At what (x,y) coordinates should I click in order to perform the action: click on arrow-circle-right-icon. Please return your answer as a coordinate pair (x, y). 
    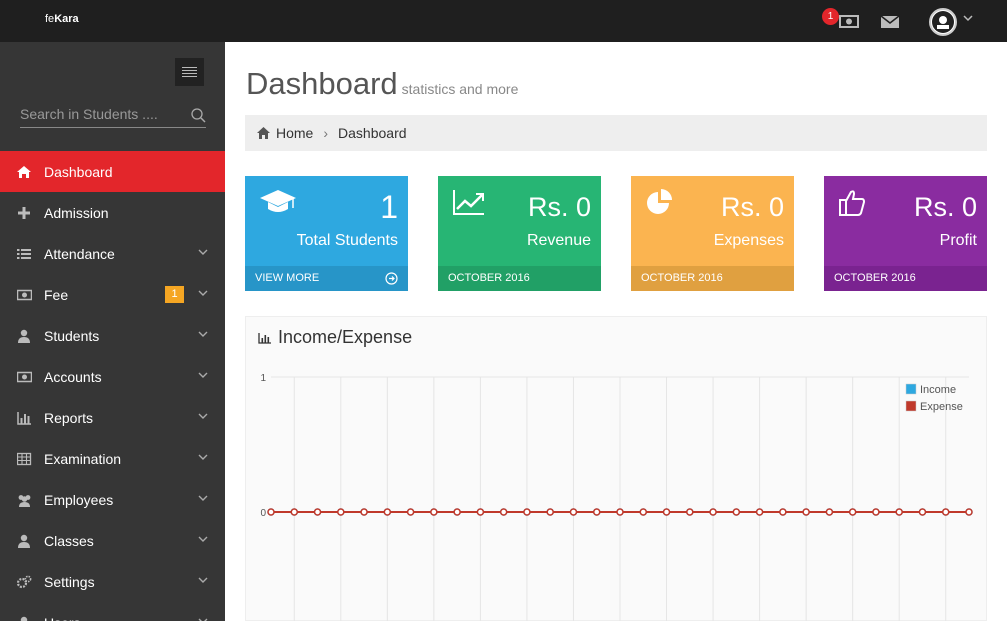
    Looking at the image, I should click on (391, 278).